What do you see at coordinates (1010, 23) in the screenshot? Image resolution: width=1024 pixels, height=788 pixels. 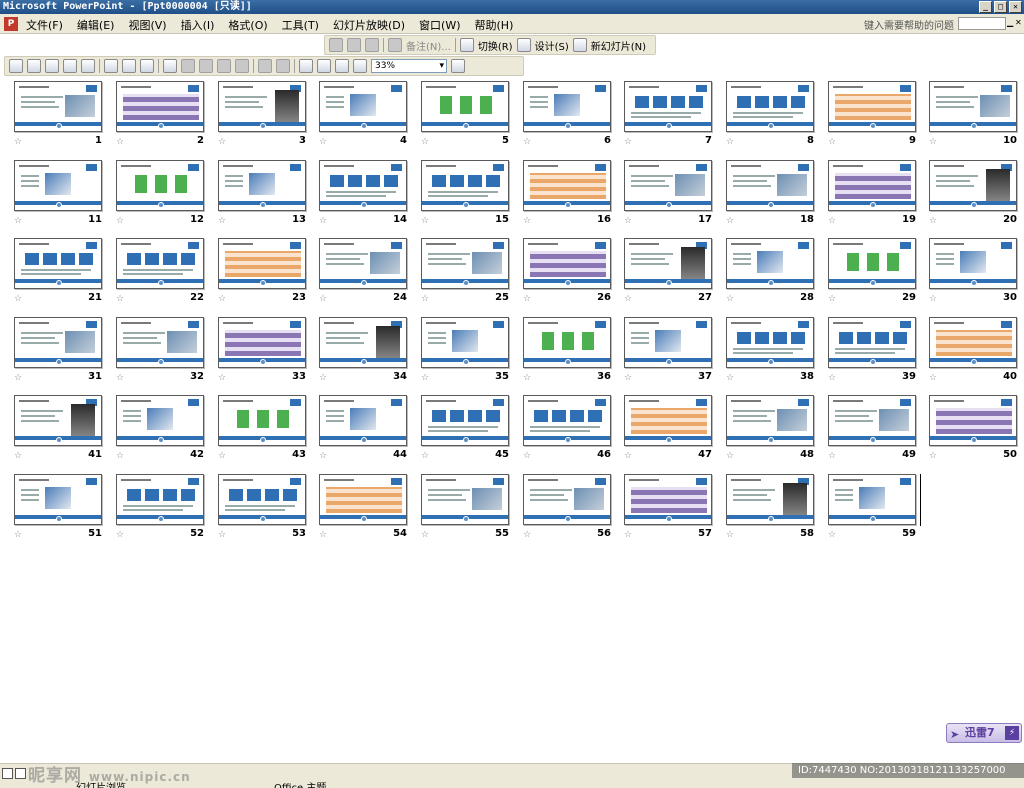 I see `doc-minimize-icon: ▁` at bounding box center [1010, 23].